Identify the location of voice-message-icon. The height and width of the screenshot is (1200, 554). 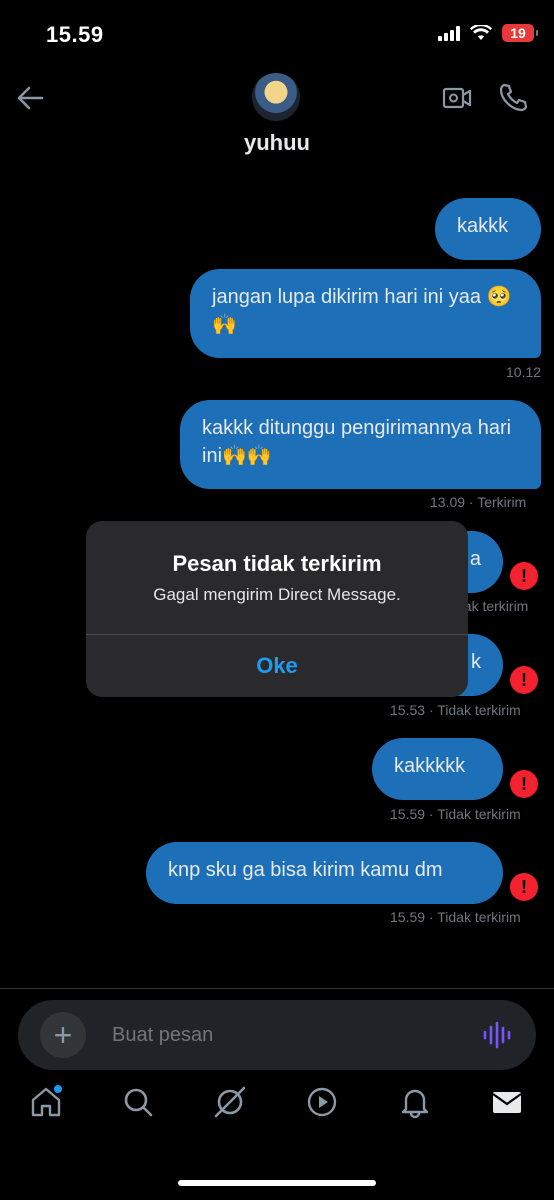
(497, 1035).